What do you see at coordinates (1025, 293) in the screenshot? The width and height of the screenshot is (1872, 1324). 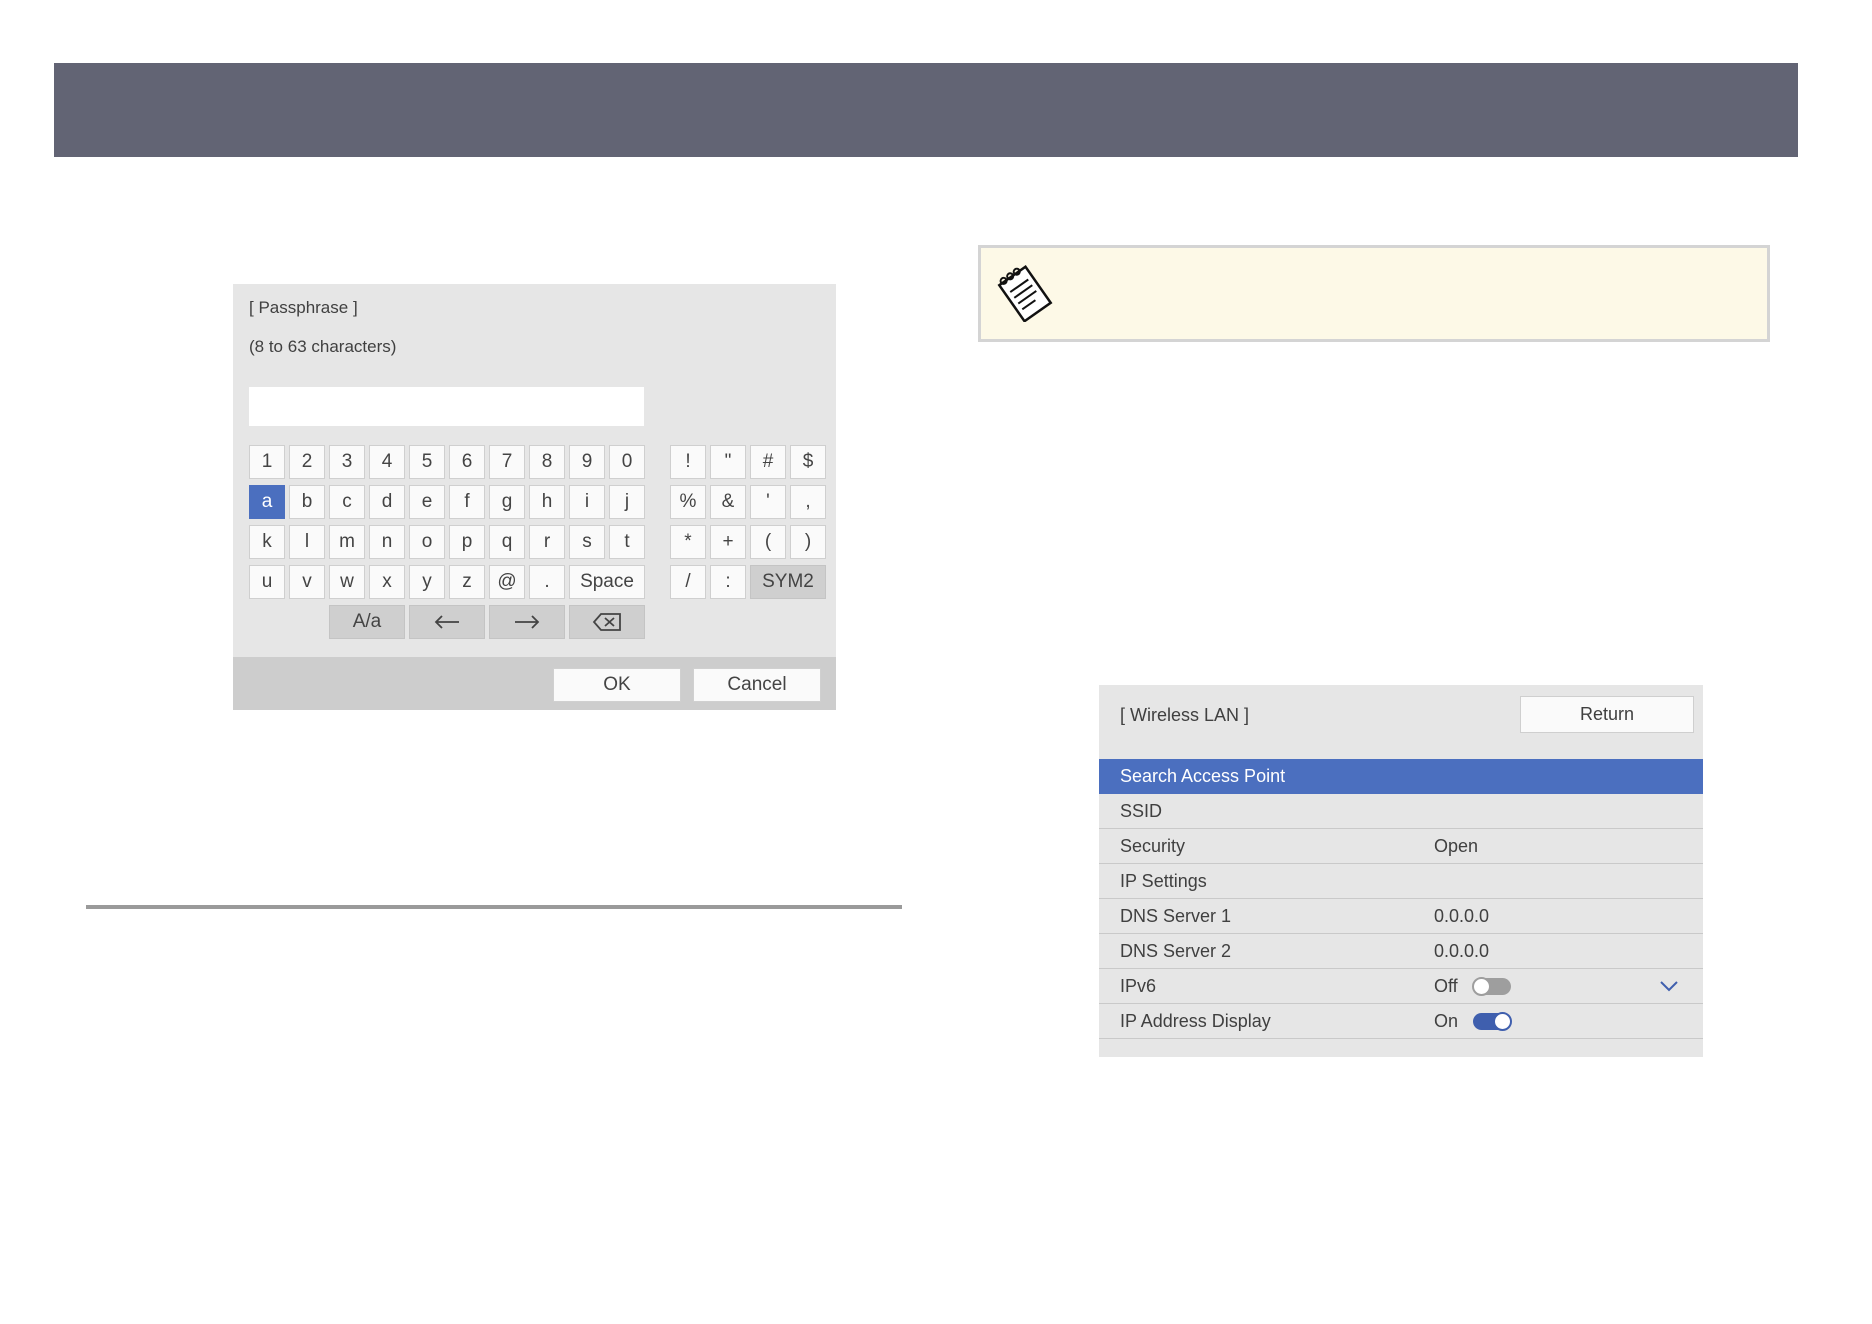 I see `note-icon` at bounding box center [1025, 293].